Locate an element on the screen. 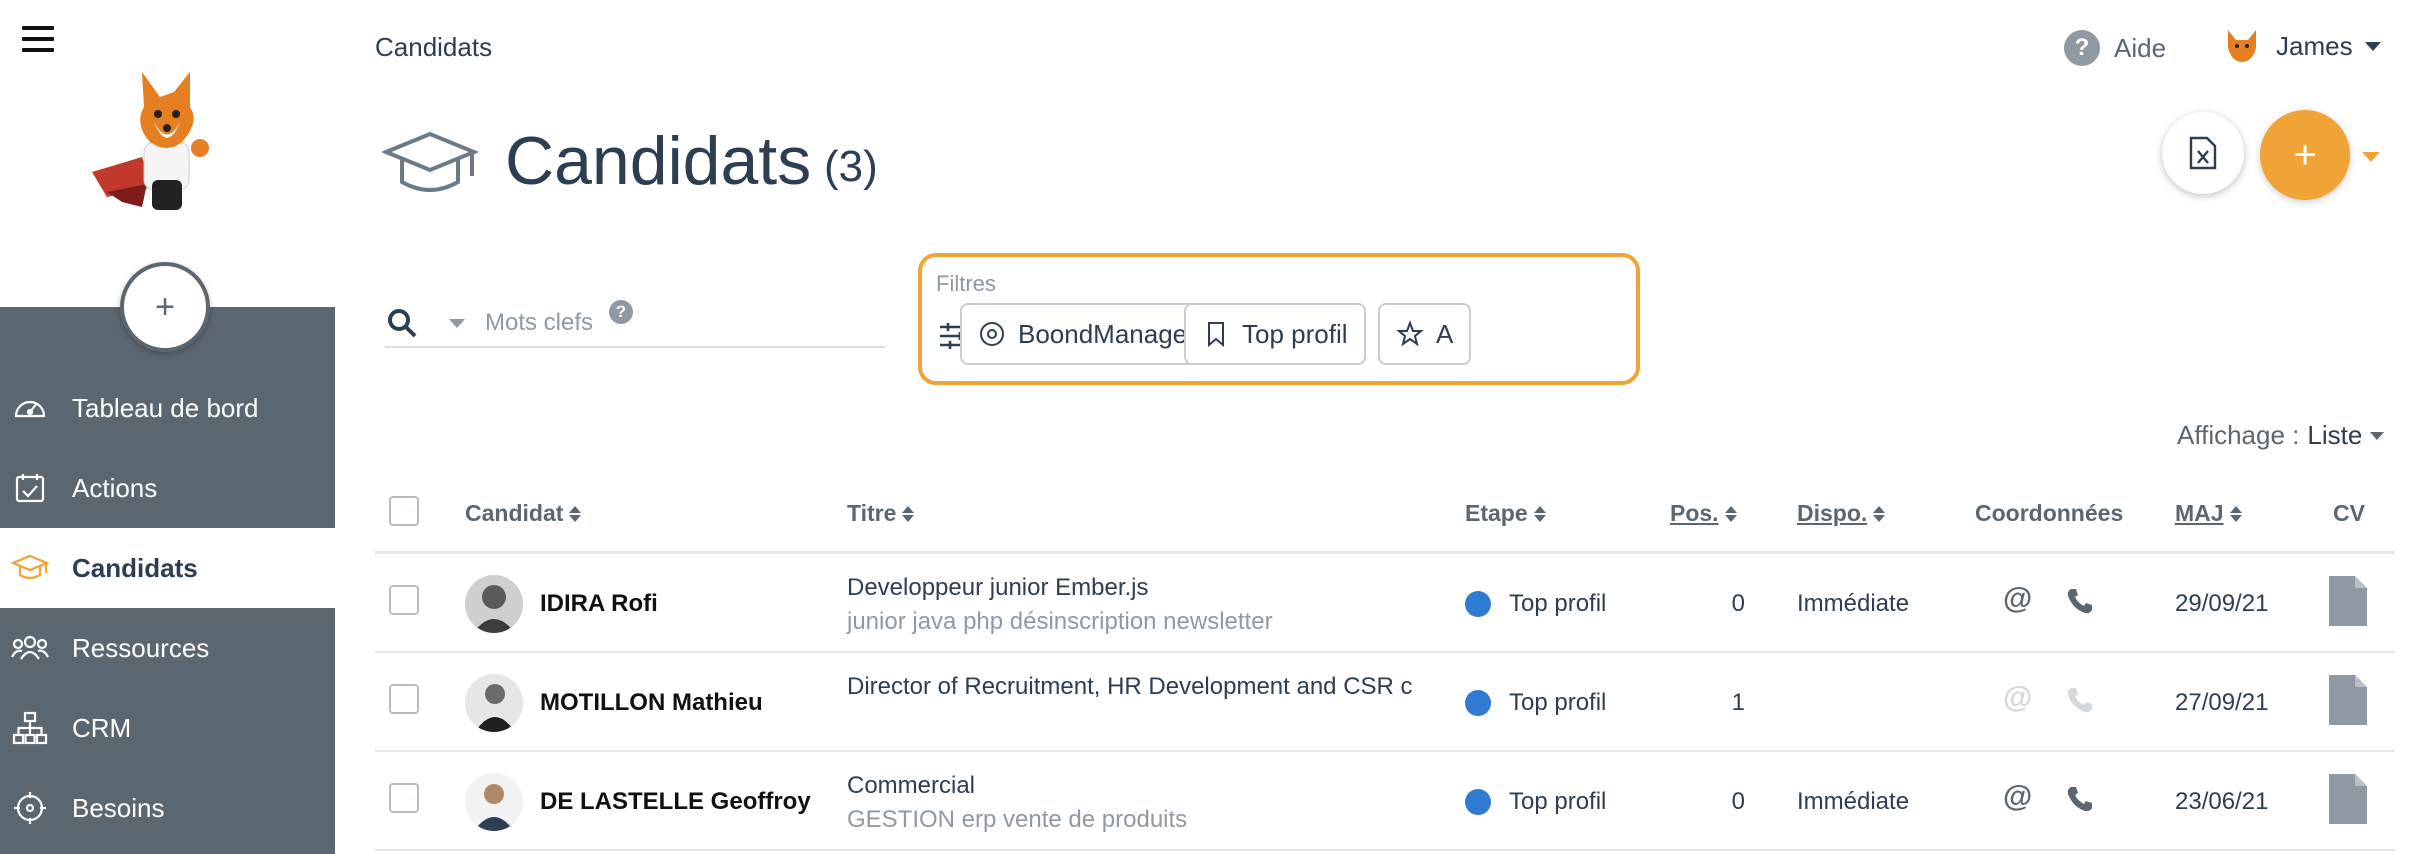 The image size is (2411, 854). sidebar-item-label: Candidats is located at coordinates (135, 567).